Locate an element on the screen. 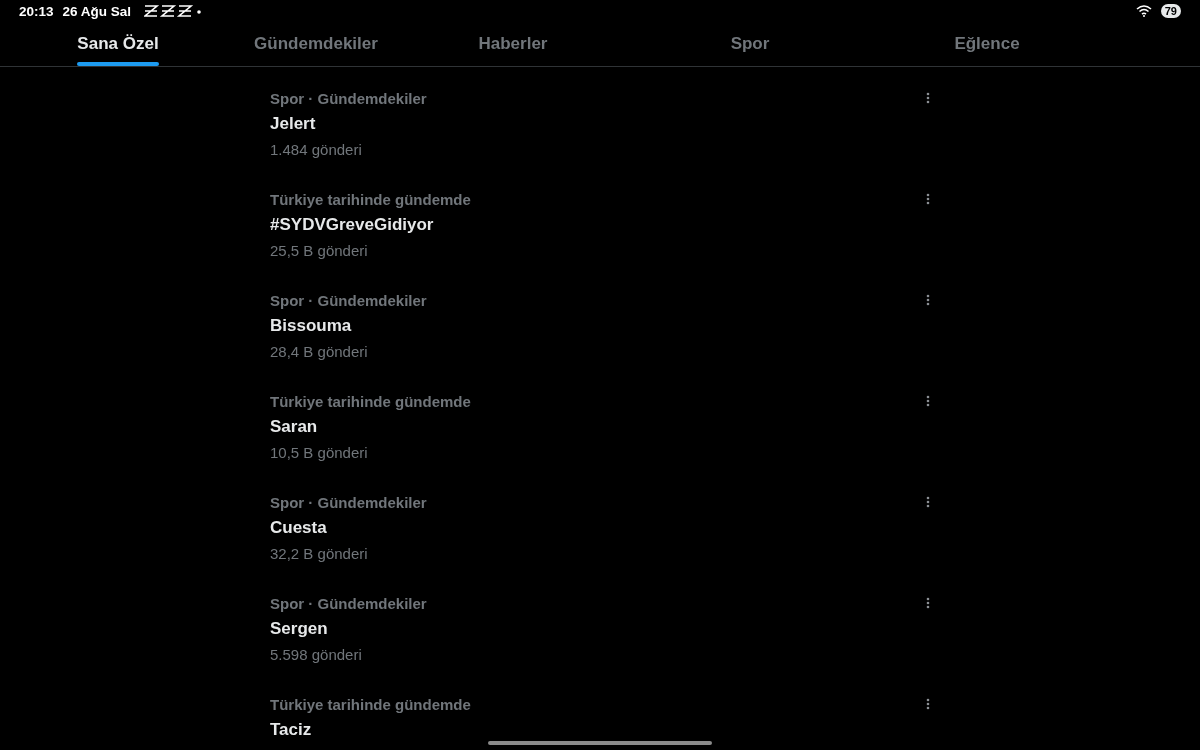 This screenshot has height=750, width=1200. status-date: 26 Ağu Sal is located at coordinates (97, 11).